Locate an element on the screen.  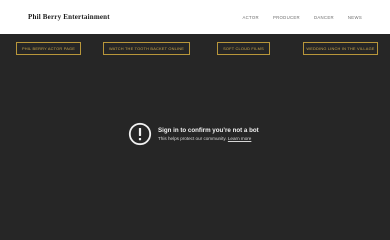
actor-page-button: PHIL BERRY ACTOR PAGE is located at coordinates (48, 48).